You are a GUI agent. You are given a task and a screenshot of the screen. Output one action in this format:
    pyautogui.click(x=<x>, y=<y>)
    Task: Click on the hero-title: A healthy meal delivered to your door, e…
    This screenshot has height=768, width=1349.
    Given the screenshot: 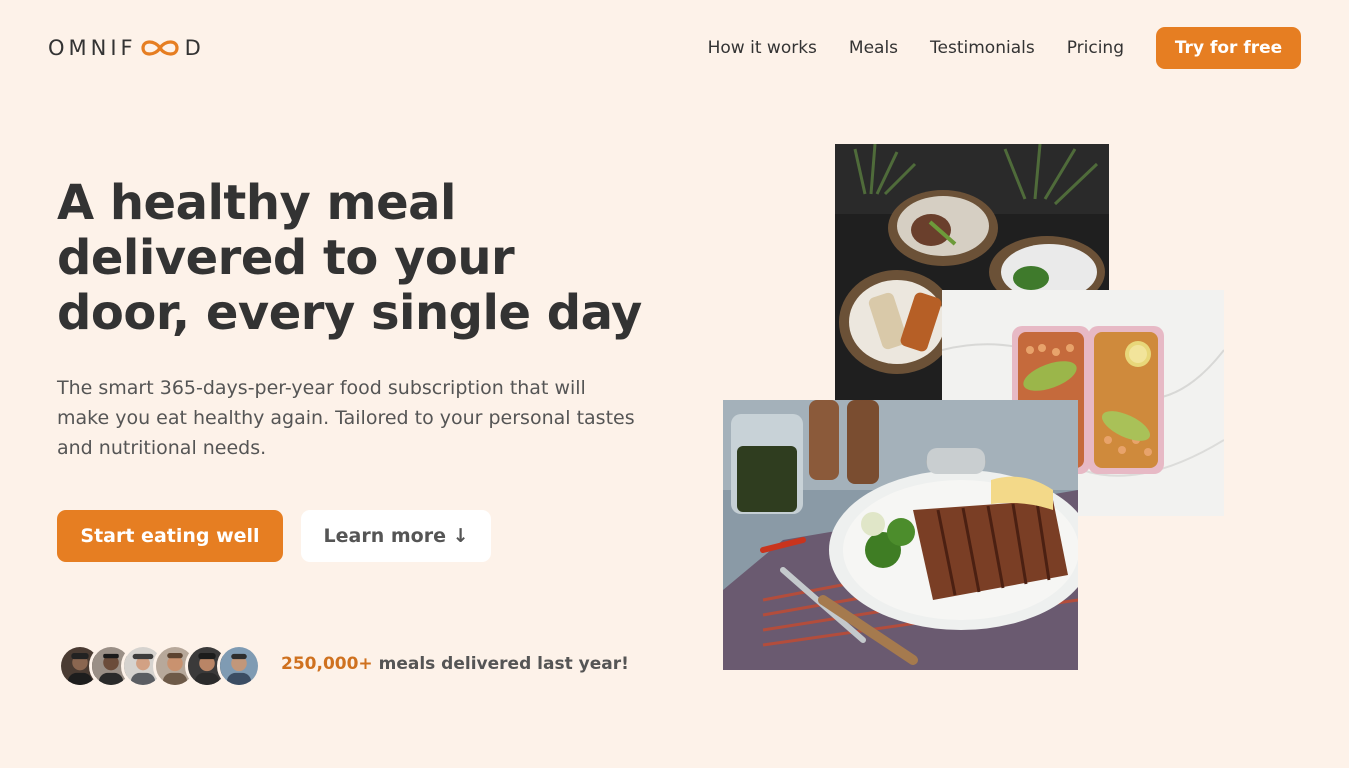 What is the action you would take?
    pyautogui.click(x=349, y=258)
    